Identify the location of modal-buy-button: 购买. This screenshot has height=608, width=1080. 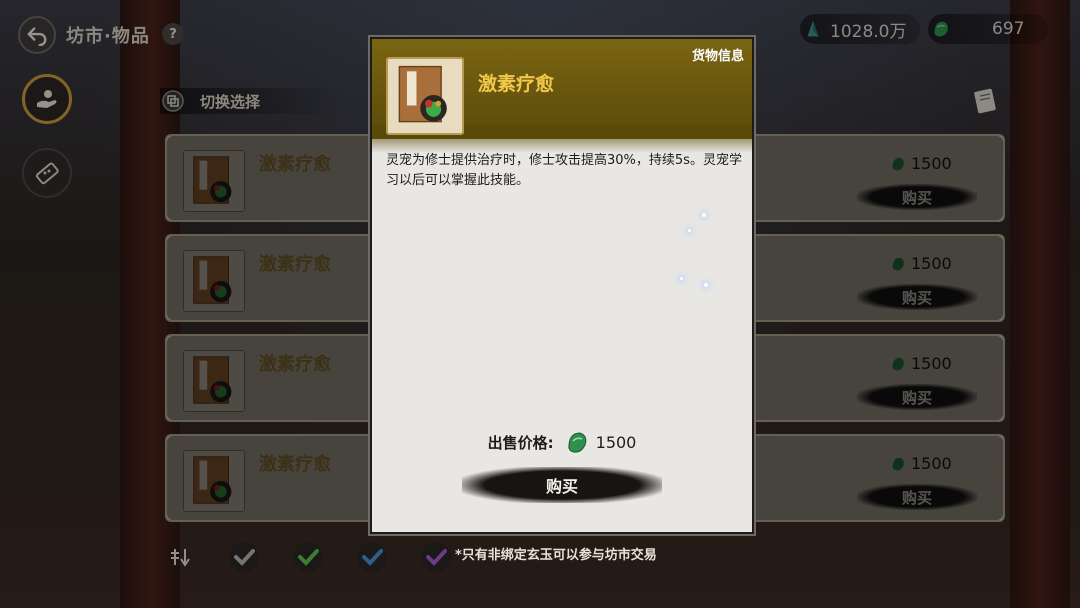
(562, 485).